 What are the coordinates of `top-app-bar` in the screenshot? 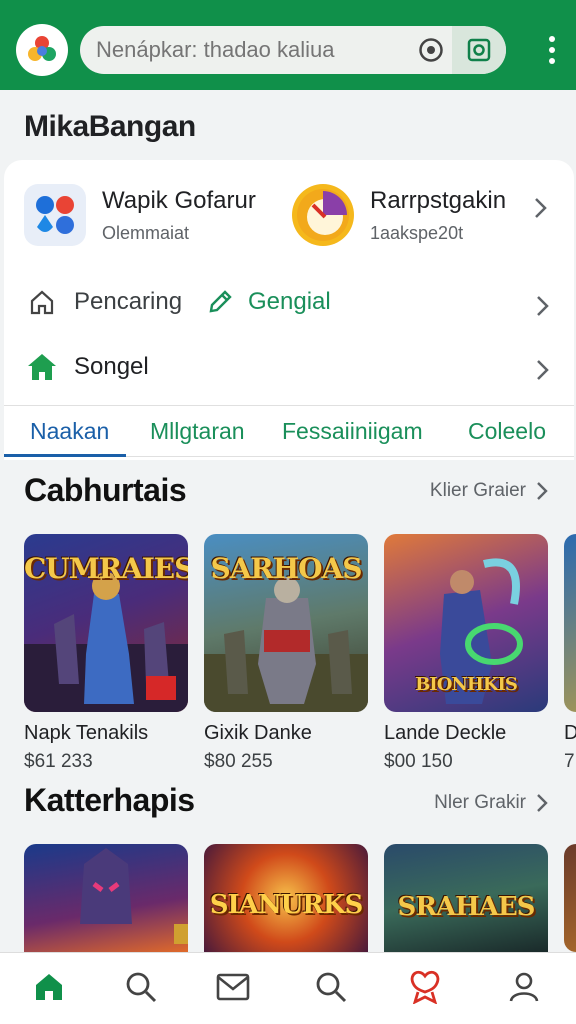 It's located at (288, 45).